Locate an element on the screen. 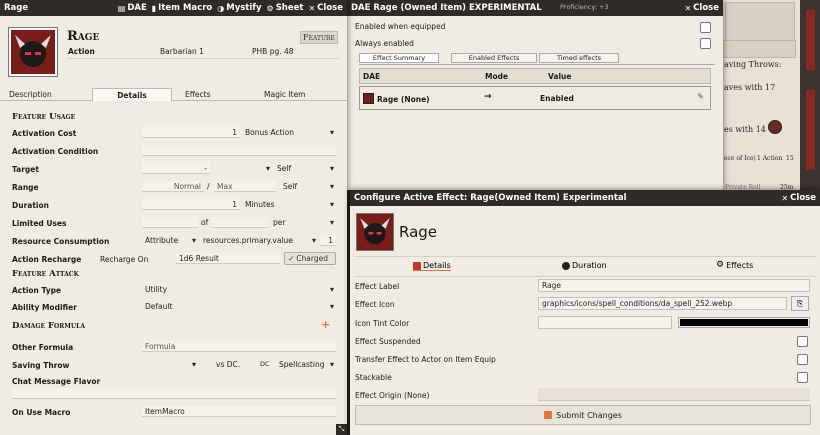 Image resolution: width=820 pixels, height=435 pixels. close-icon: ✕ is located at coordinates (312, 8).